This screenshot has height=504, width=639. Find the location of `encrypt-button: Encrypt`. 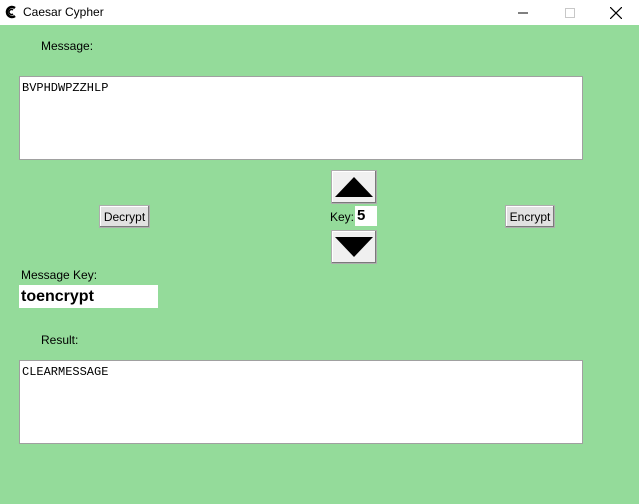

encrypt-button: Encrypt is located at coordinates (530, 216).